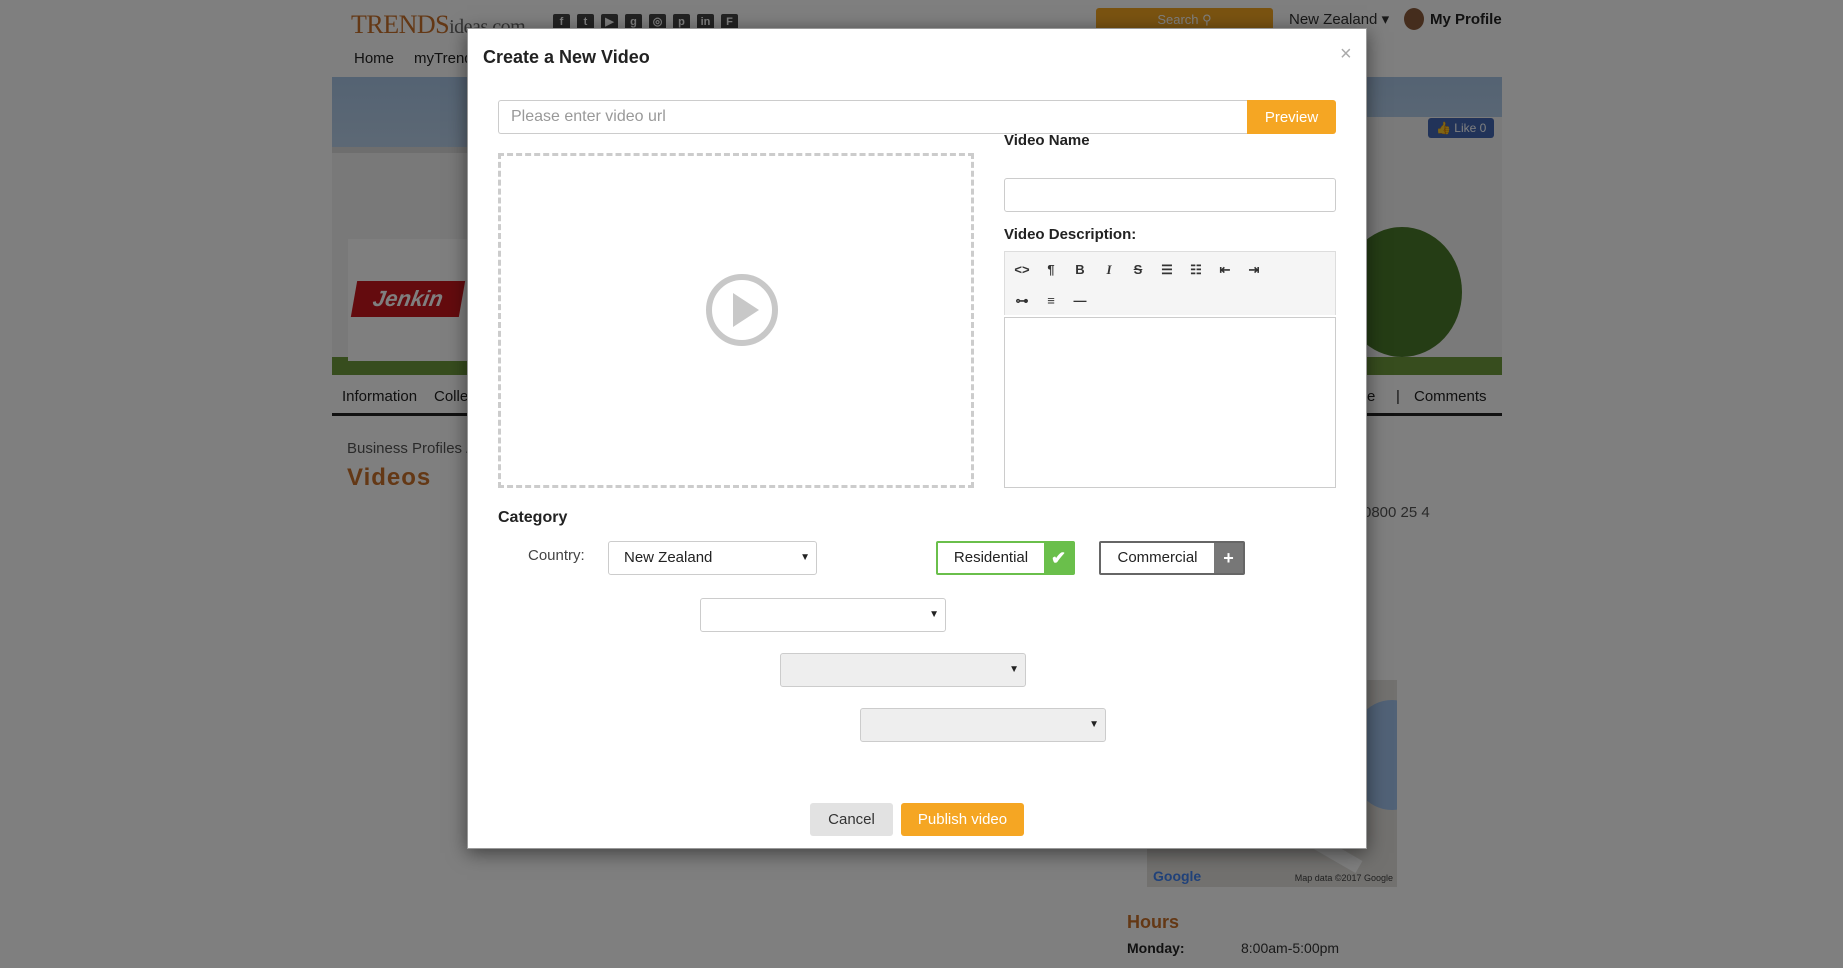 The width and height of the screenshot is (1843, 968). I want to click on strikethrough-icon: S, so click(1138, 270).